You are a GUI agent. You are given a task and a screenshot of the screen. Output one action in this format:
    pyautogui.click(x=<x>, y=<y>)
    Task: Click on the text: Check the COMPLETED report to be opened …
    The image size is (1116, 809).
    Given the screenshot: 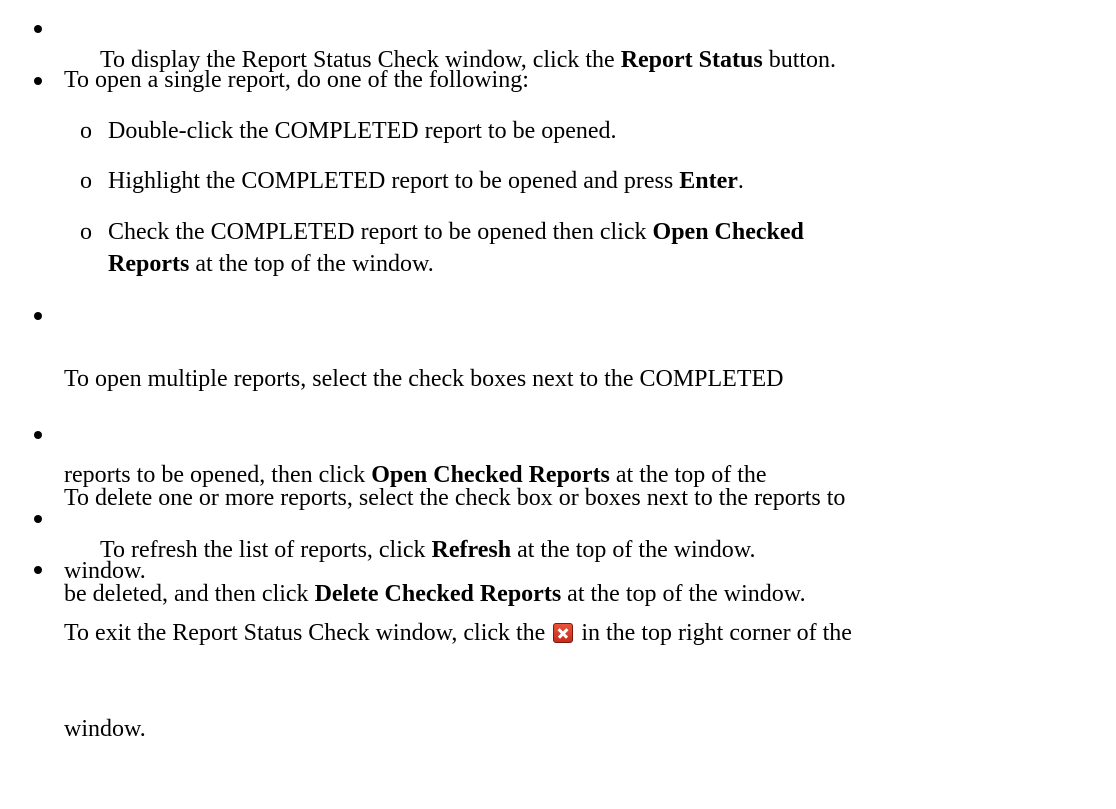 What is the action you would take?
    pyautogui.click(x=380, y=232)
    